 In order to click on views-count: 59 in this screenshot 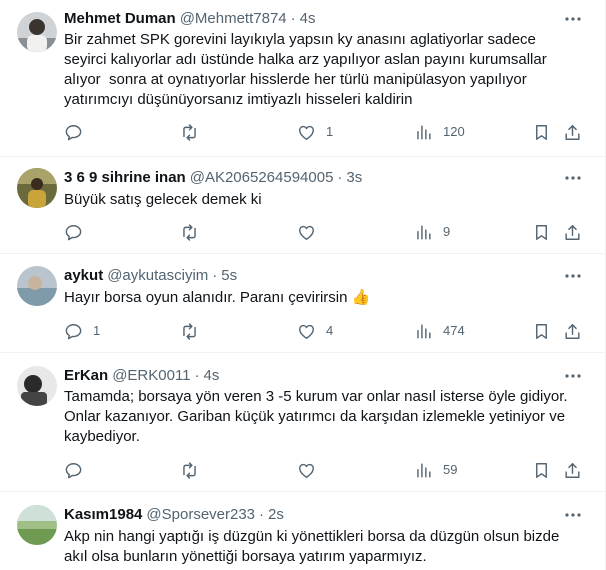, I will do `click(450, 469)`.